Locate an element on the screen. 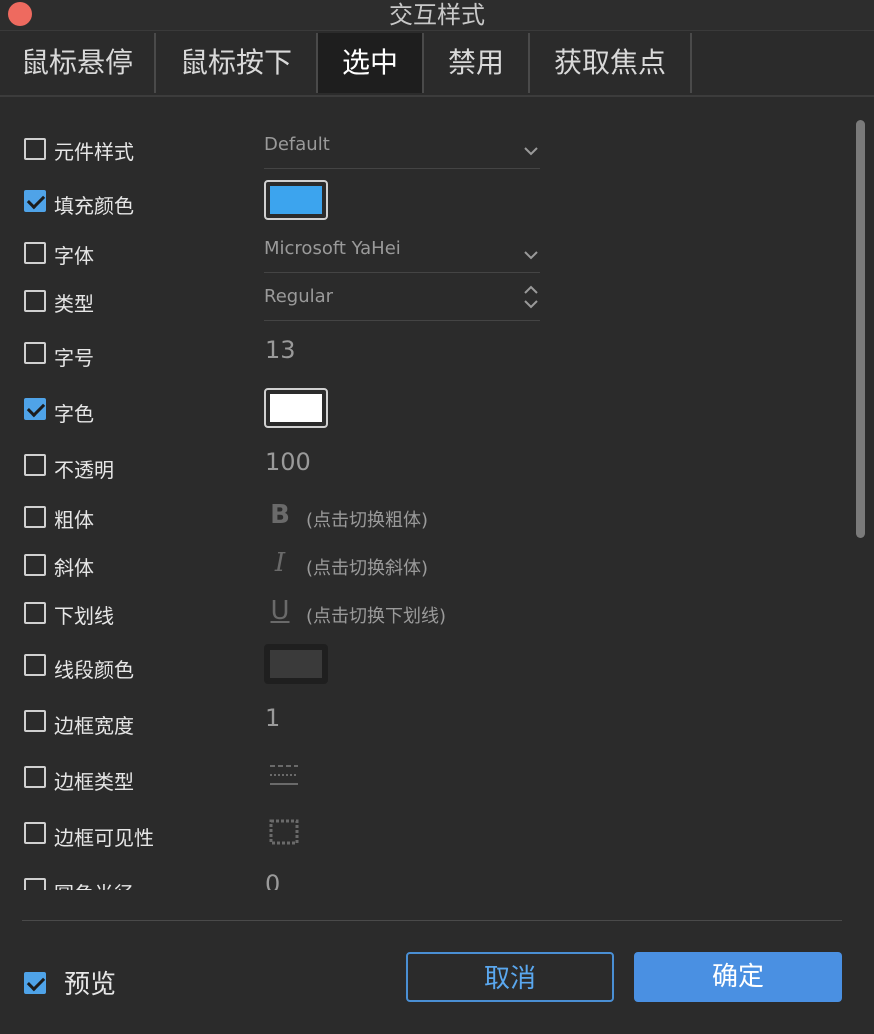 The image size is (874, 1034). underline-label: 下划线 is located at coordinates (84, 616).